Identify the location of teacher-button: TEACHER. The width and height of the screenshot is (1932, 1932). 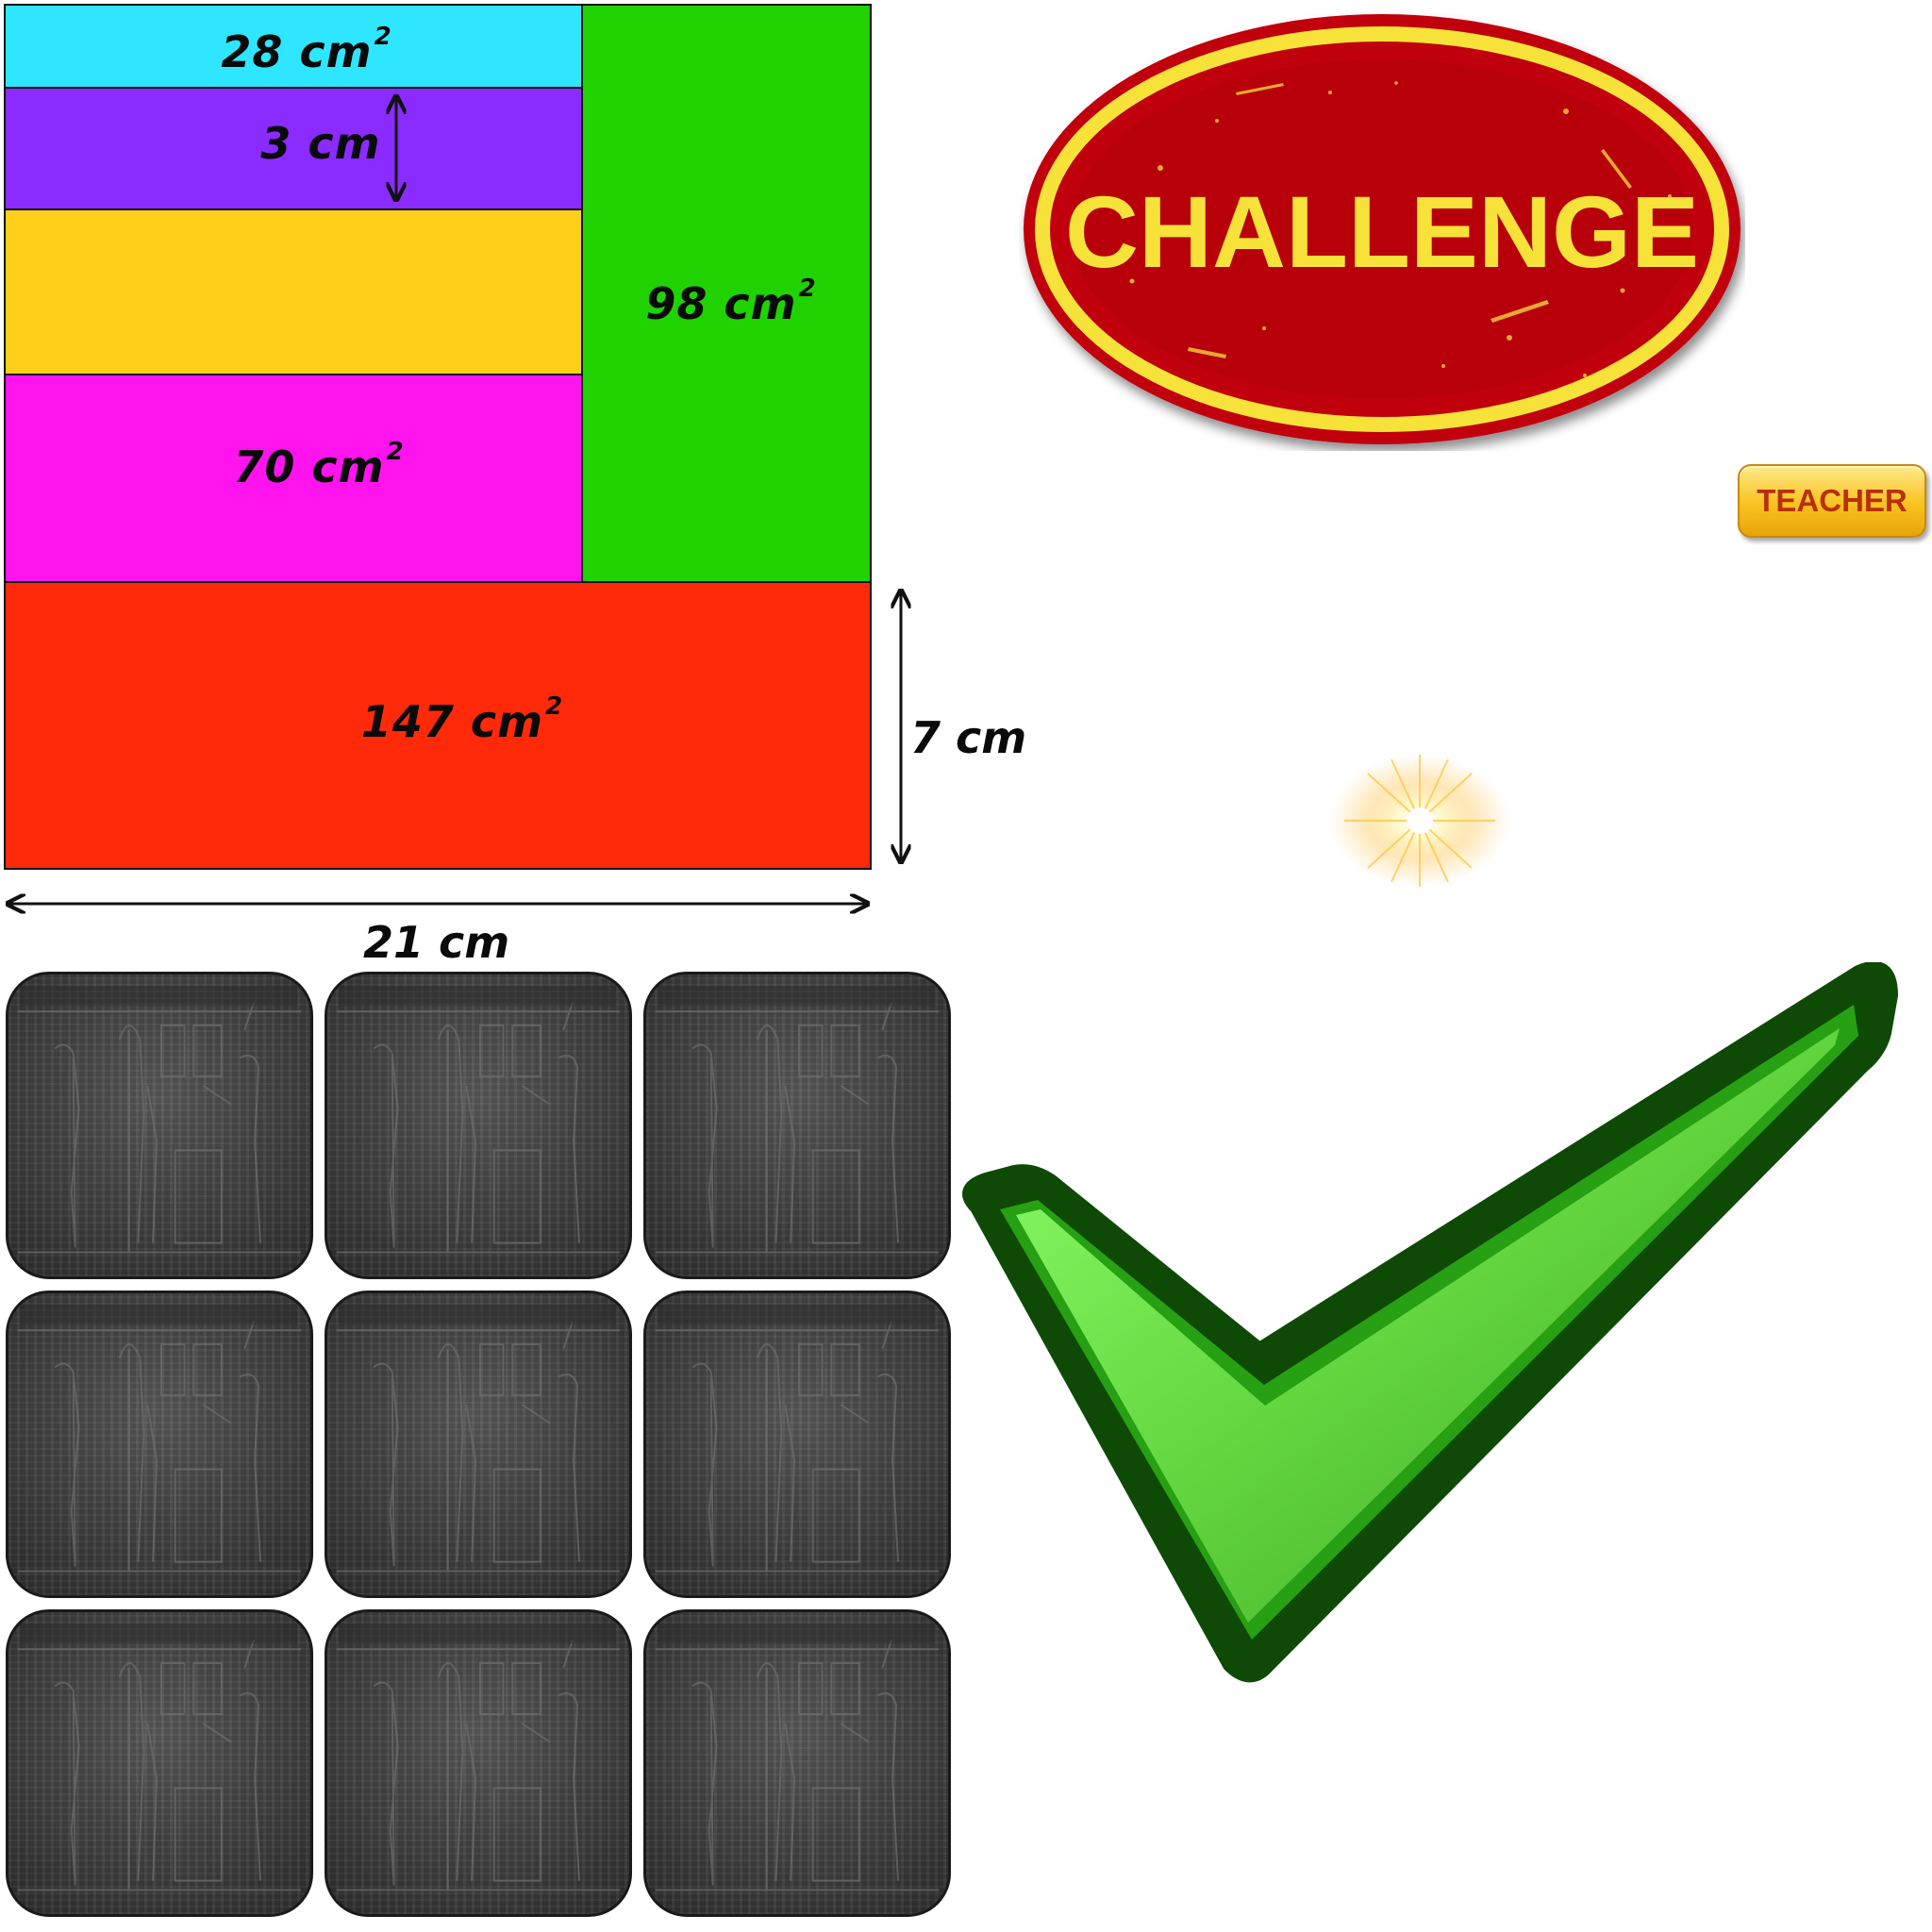
(1832, 501).